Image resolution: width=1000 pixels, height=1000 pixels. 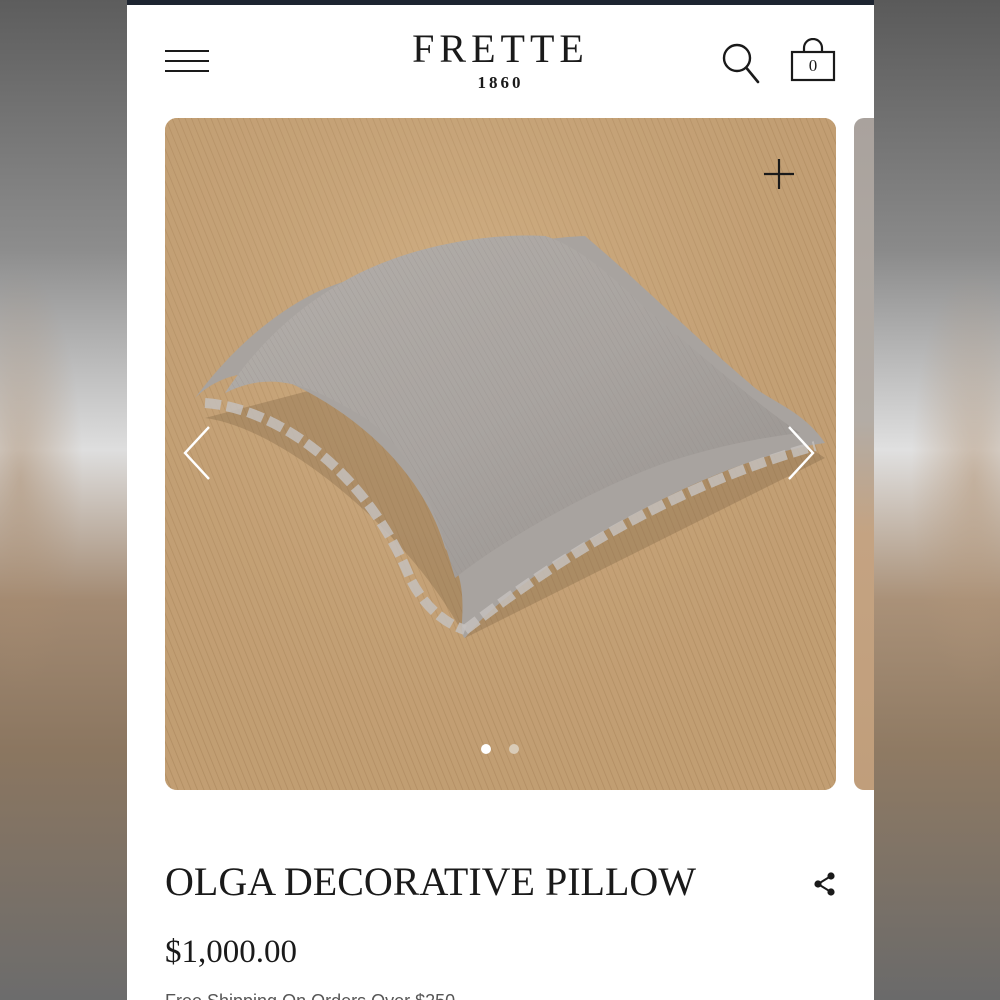 I want to click on chevron-left-icon, so click(x=196, y=453).